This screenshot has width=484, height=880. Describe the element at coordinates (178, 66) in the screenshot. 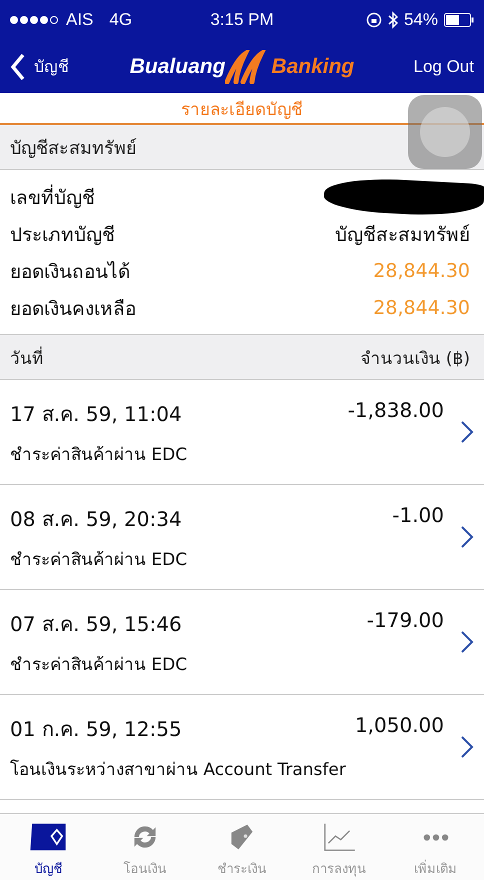

I see `logo-text: Bualuang` at that location.